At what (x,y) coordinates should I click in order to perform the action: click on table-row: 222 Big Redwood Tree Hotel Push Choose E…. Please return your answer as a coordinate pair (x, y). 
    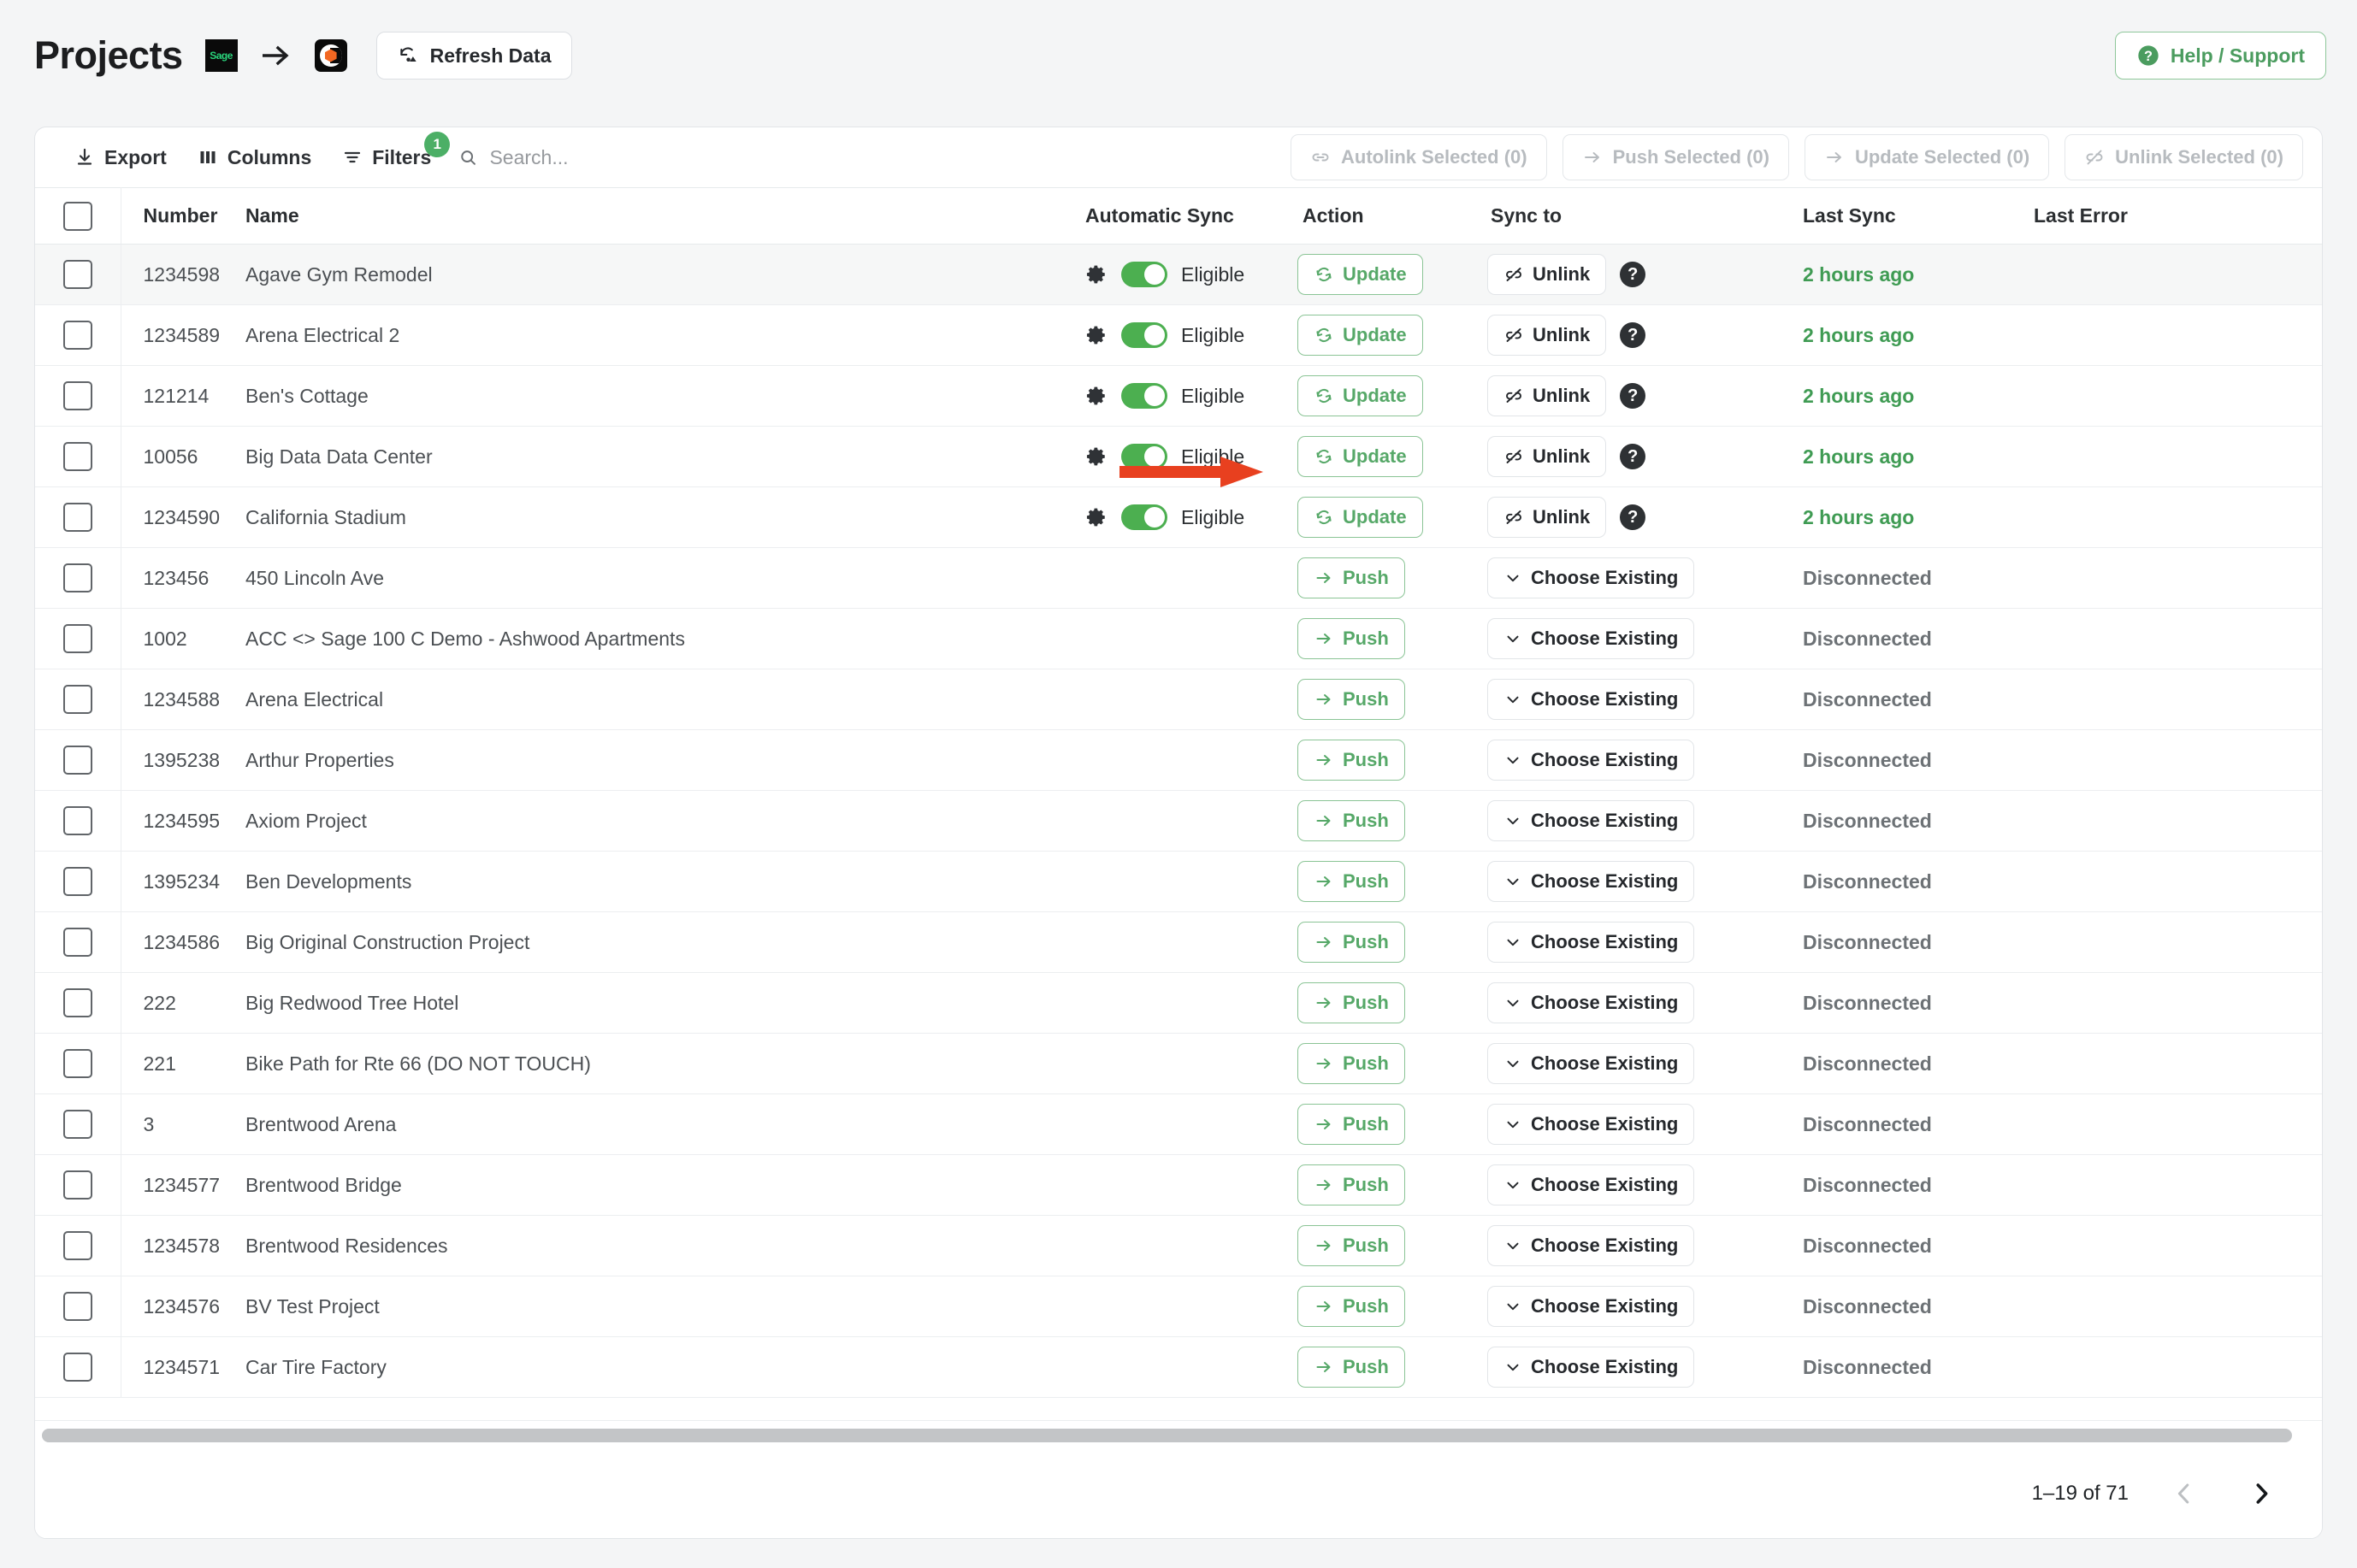
    Looking at the image, I should click on (1178, 1003).